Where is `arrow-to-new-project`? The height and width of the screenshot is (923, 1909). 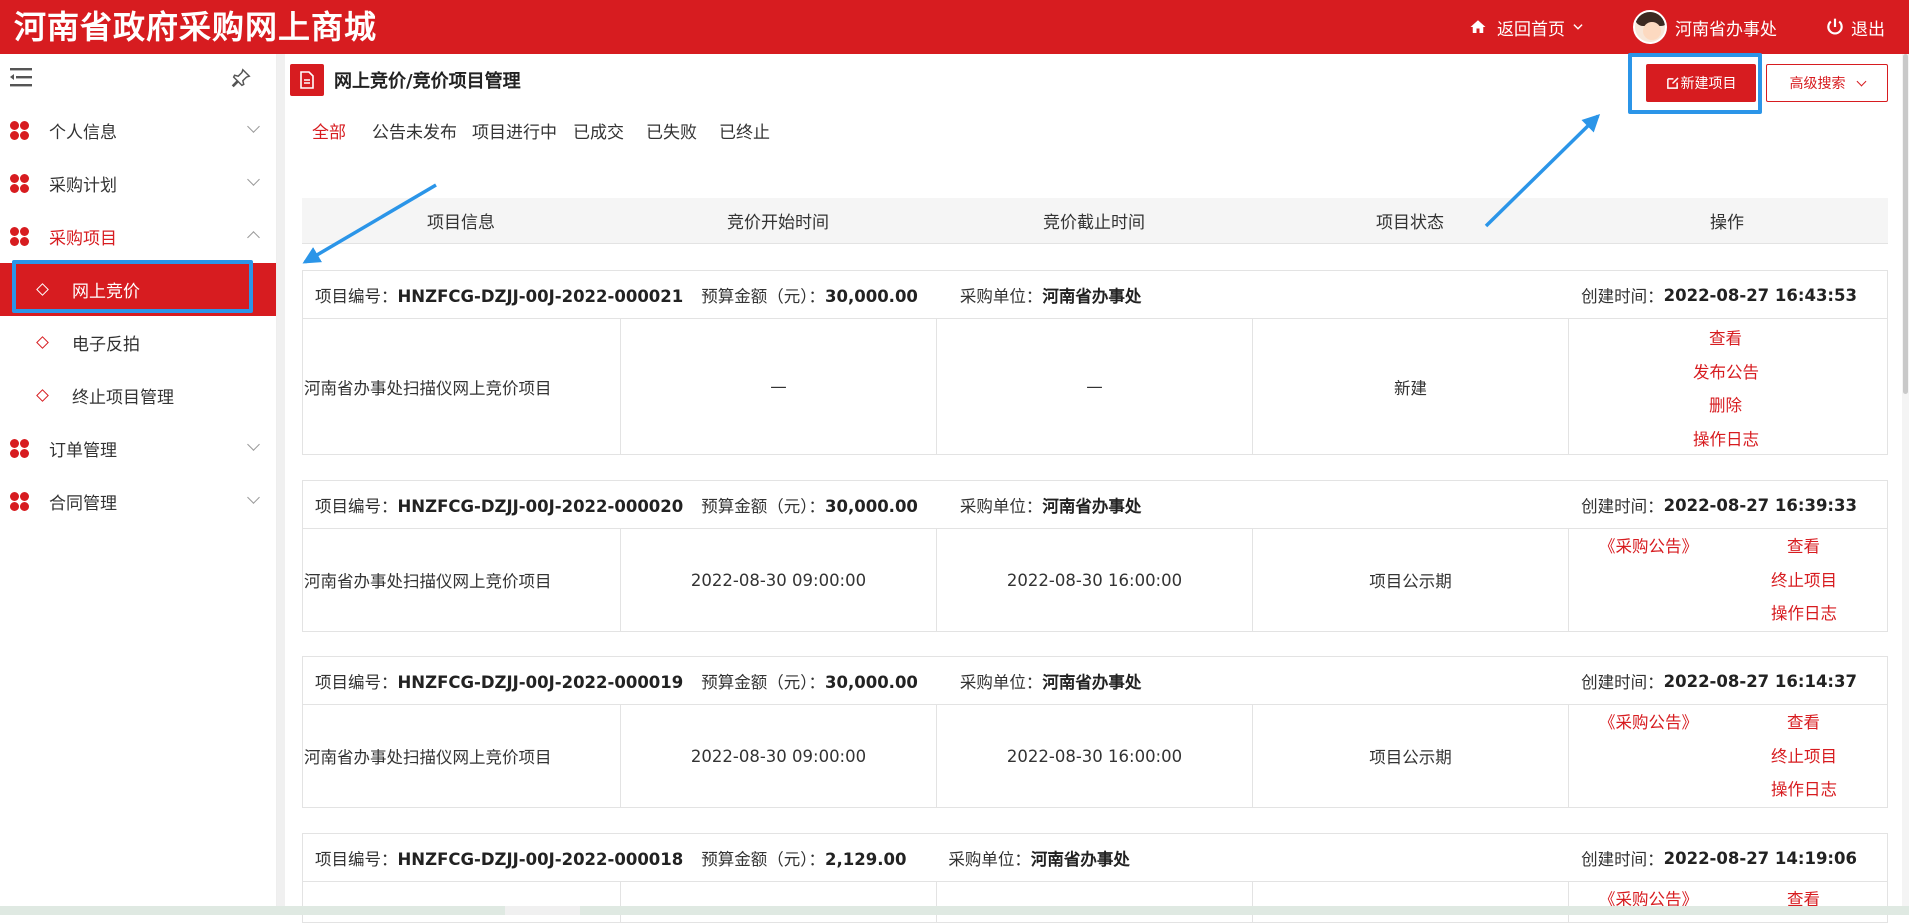 arrow-to-new-project is located at coordinates (1542, 170).